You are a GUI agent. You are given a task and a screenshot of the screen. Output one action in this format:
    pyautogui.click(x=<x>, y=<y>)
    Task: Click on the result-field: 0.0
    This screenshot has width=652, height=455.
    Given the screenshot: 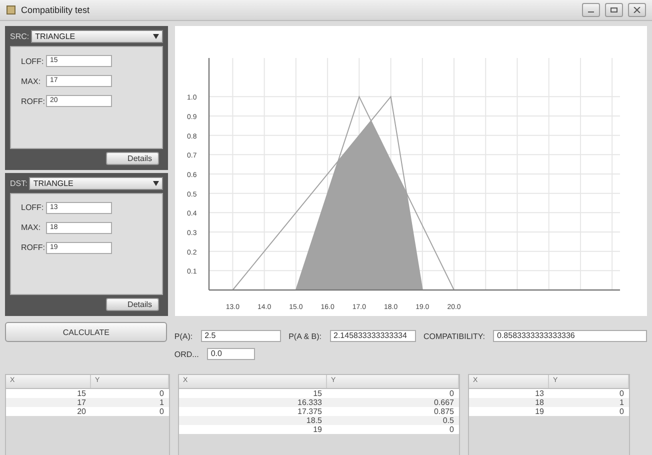 What is the action you would take?
    pyautogui.click(x=230, y=354)
    